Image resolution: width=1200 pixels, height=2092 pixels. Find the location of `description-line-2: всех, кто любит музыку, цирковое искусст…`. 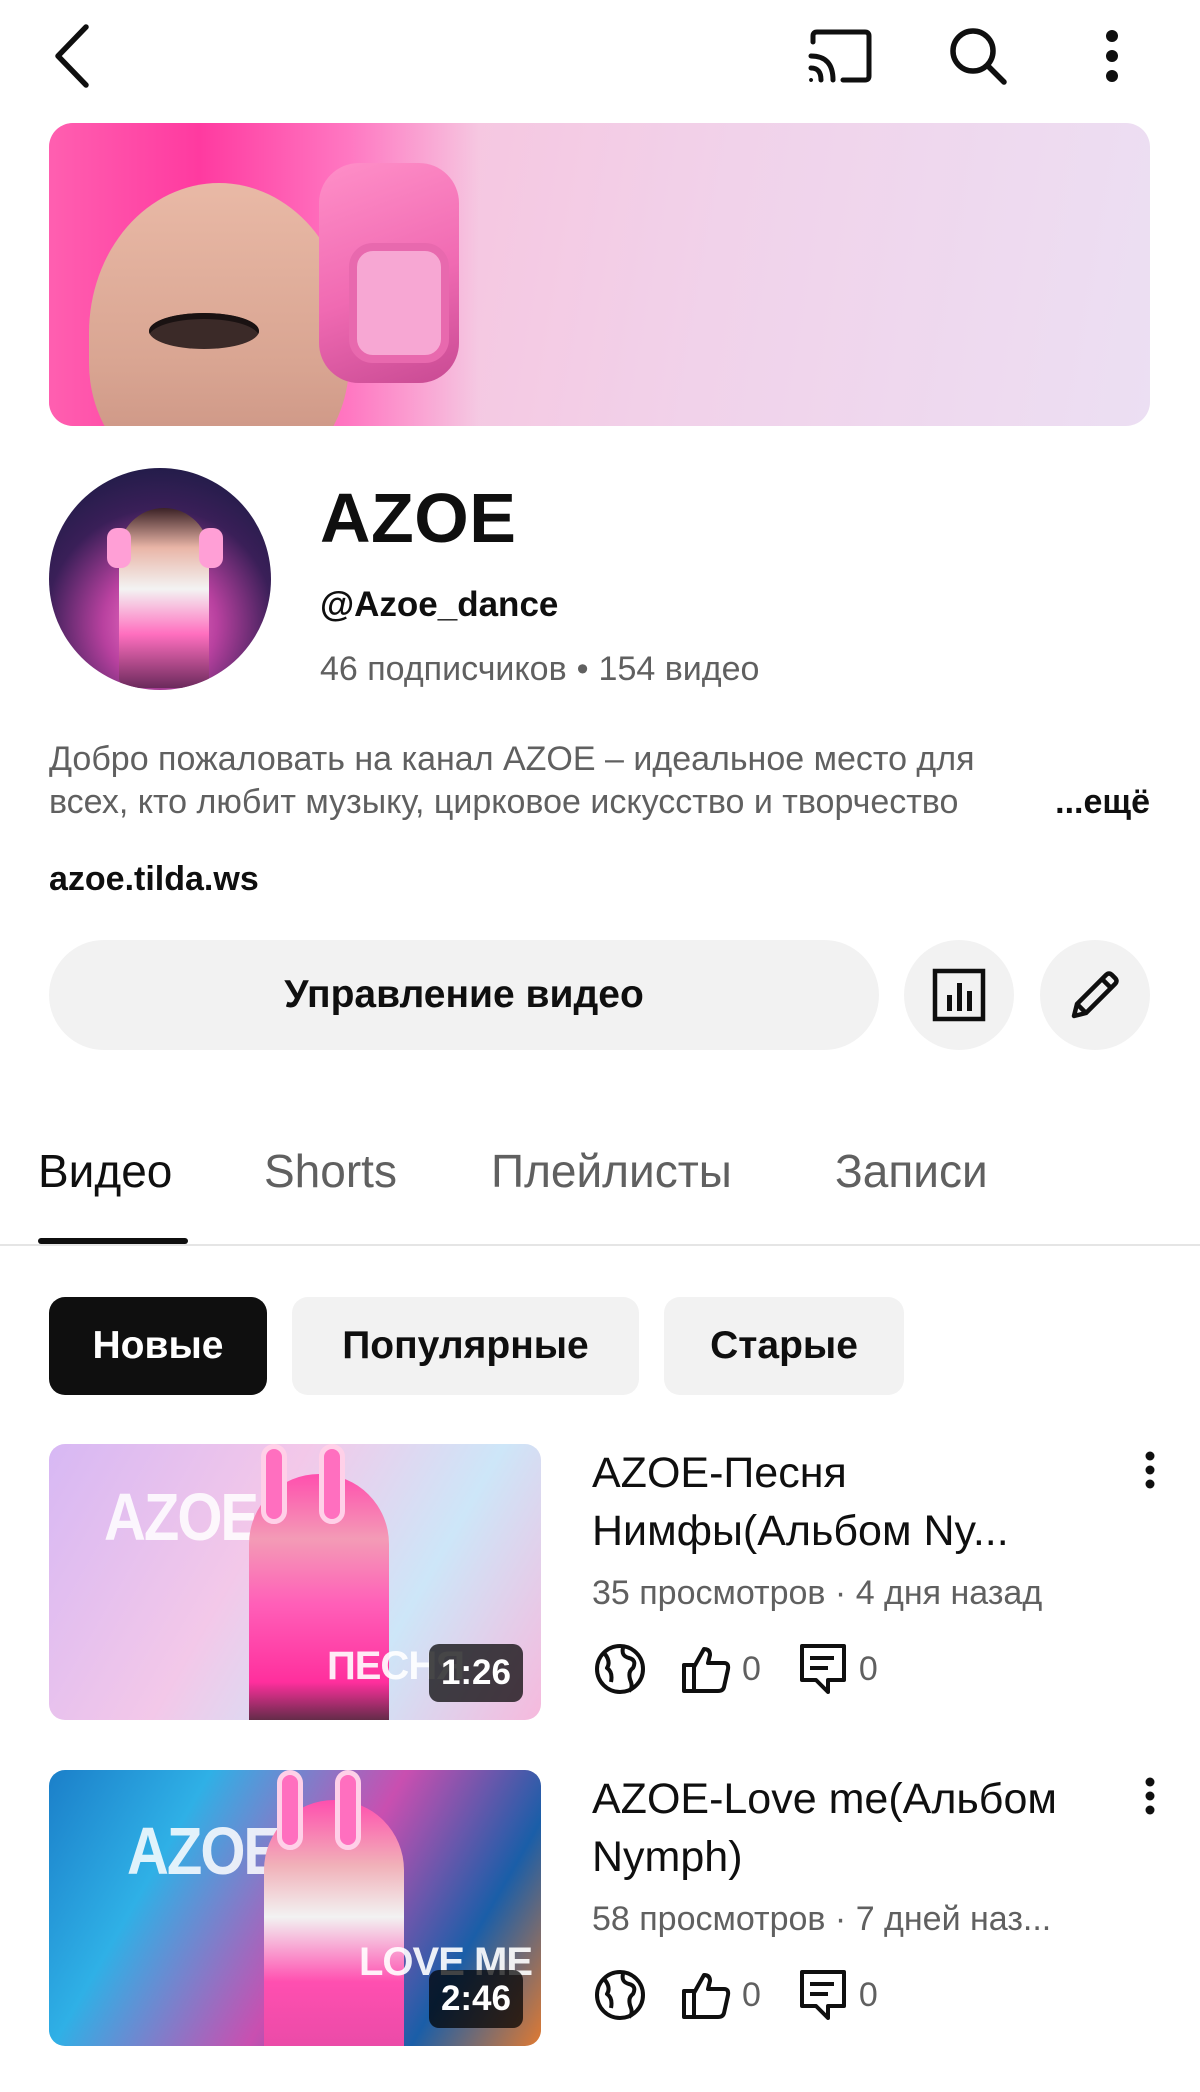

description-line-2: всех, кто любит музыку, цирковое искусст… is located at coordinates (504, 802).